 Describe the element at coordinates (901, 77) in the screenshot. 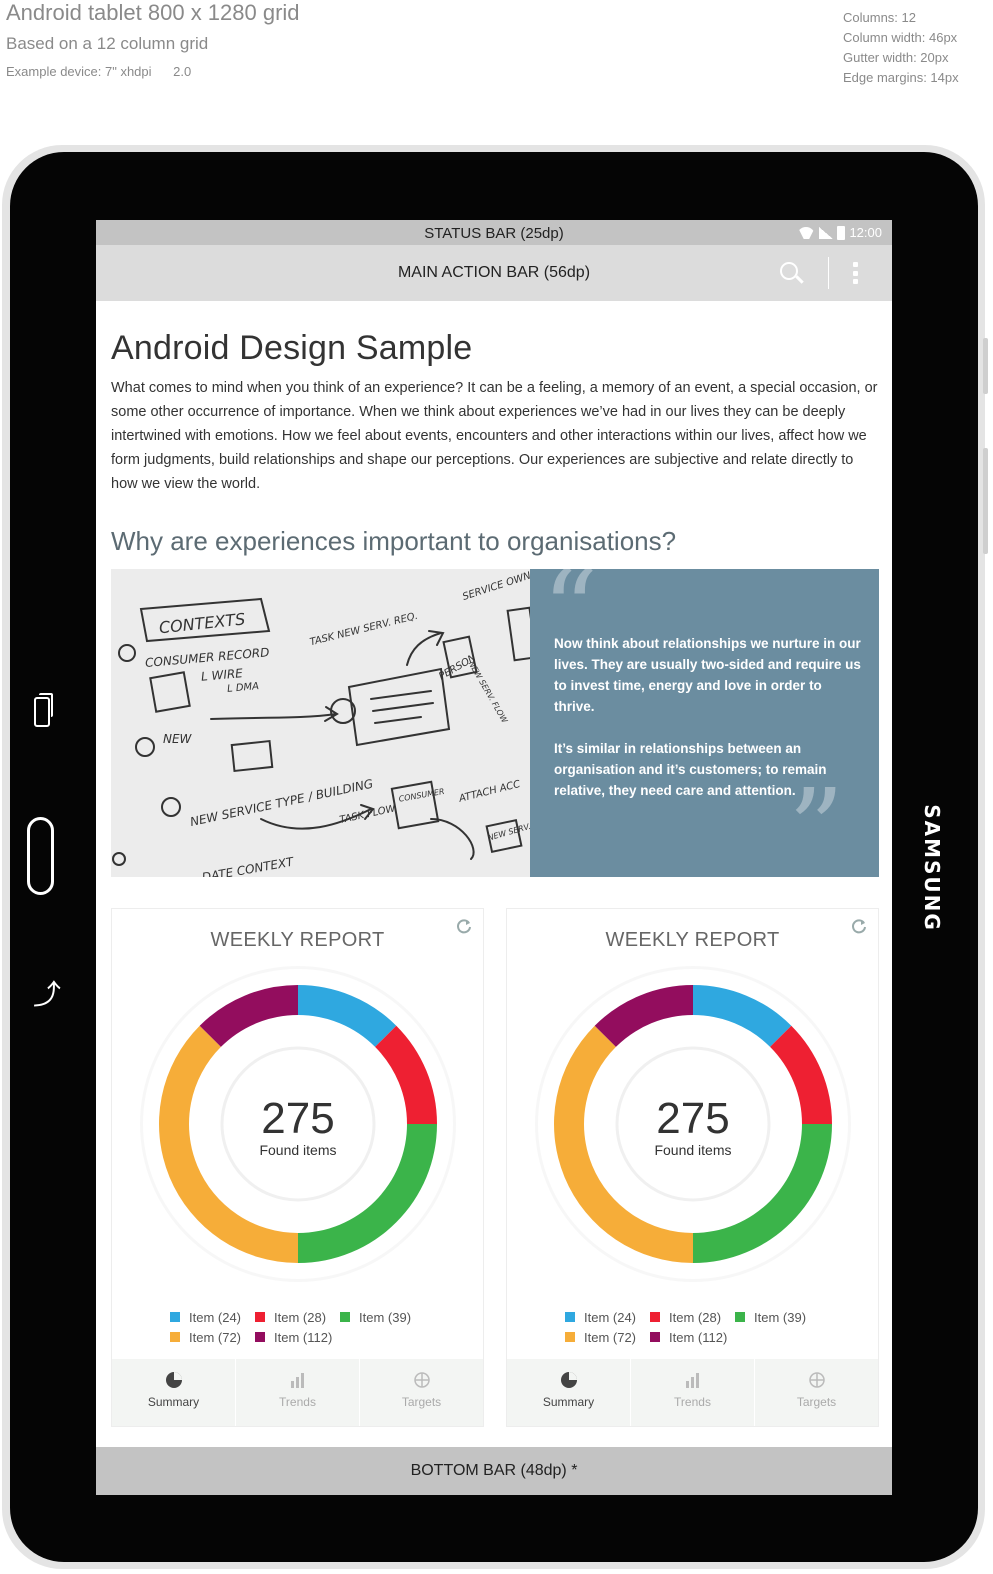

I see `grid-edge-margins: Edge margins: 14px` at that location.